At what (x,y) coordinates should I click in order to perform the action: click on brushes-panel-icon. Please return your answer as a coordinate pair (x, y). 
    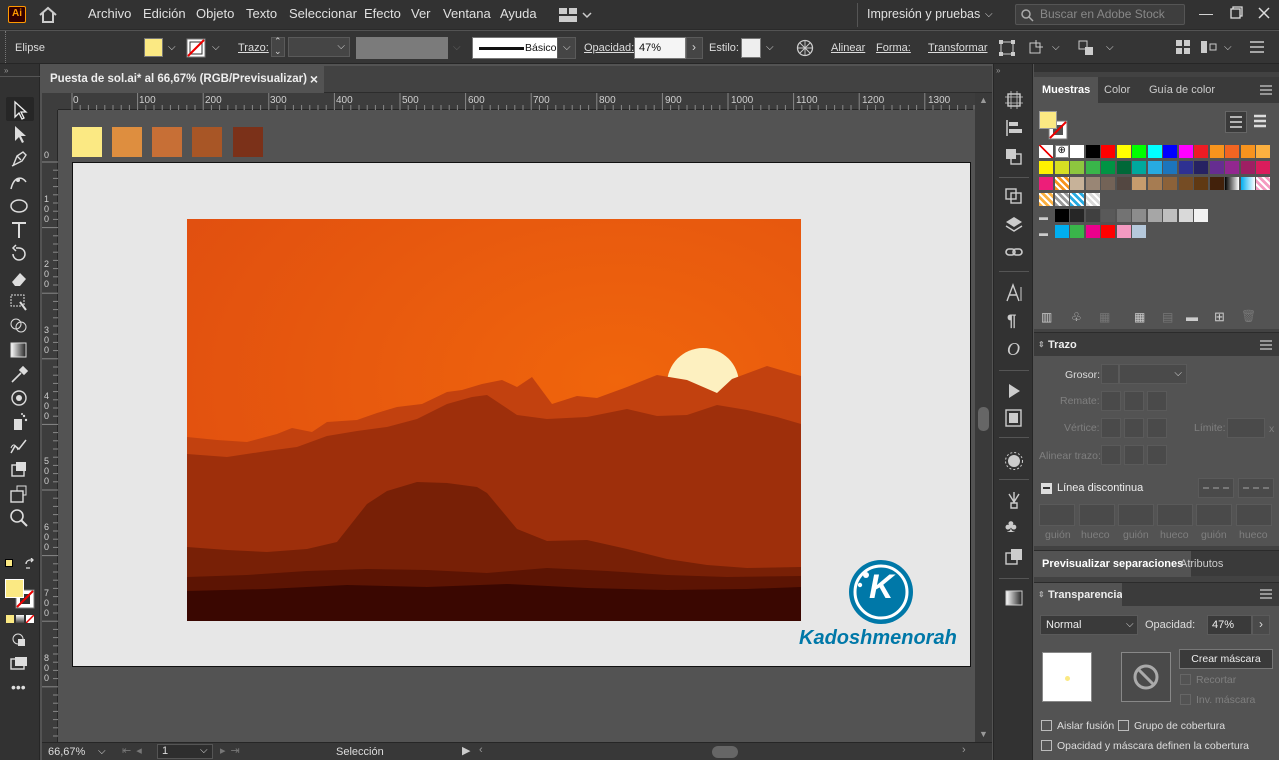
    Looking at the image, I should click on (1014, 501).